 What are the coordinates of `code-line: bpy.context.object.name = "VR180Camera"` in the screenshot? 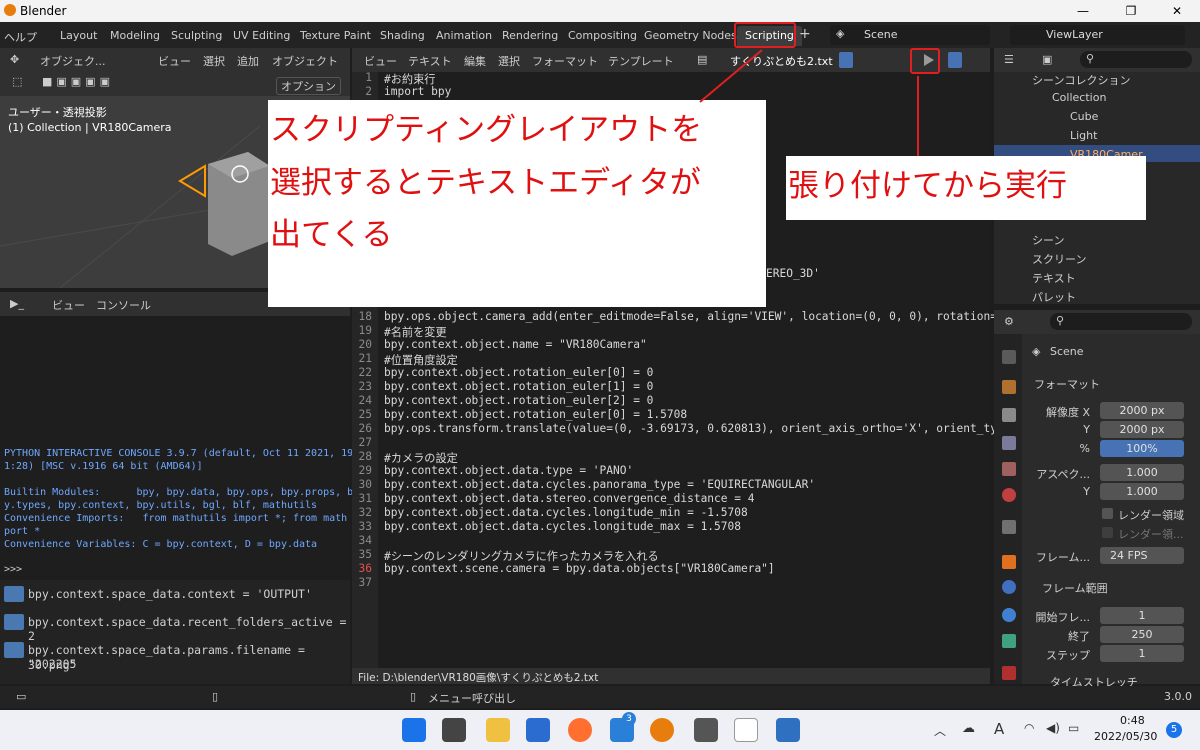 It's located at (515, 344).